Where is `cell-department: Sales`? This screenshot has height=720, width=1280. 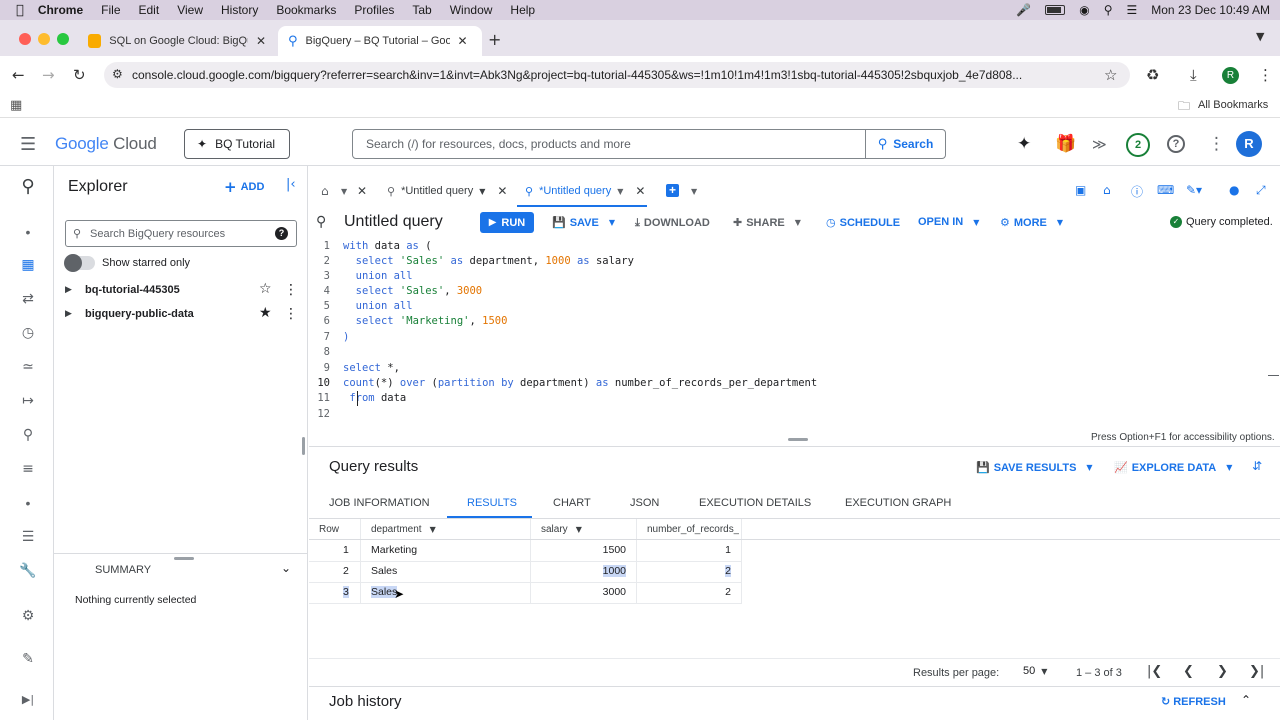
cell-department: Sales is located at coordinates (384, 571).